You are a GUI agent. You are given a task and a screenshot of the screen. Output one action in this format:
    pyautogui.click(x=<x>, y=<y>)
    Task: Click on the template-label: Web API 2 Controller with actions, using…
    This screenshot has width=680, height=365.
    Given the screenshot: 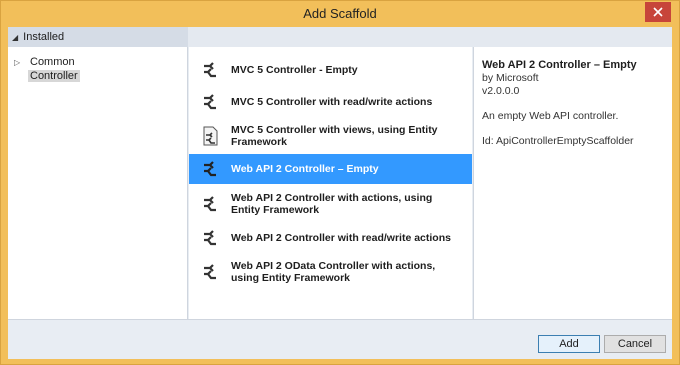 What is the action you would take?
    pyautogui.click(x=332, y=204)
    